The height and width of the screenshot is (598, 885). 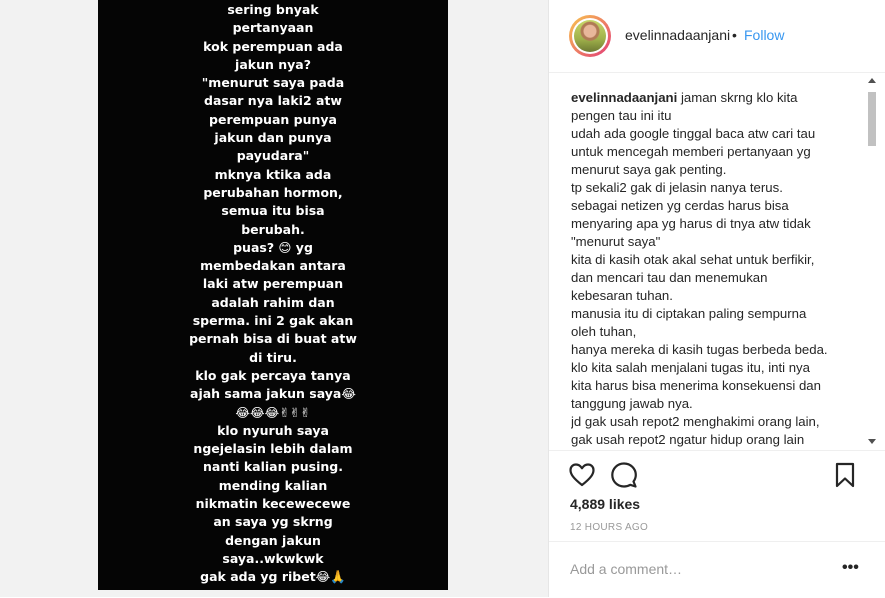 What do you see at coordinates (649, 169) in the screenshot?
I see `caption-line: menurut saya gak penting.` at bounding box center [649, 169].